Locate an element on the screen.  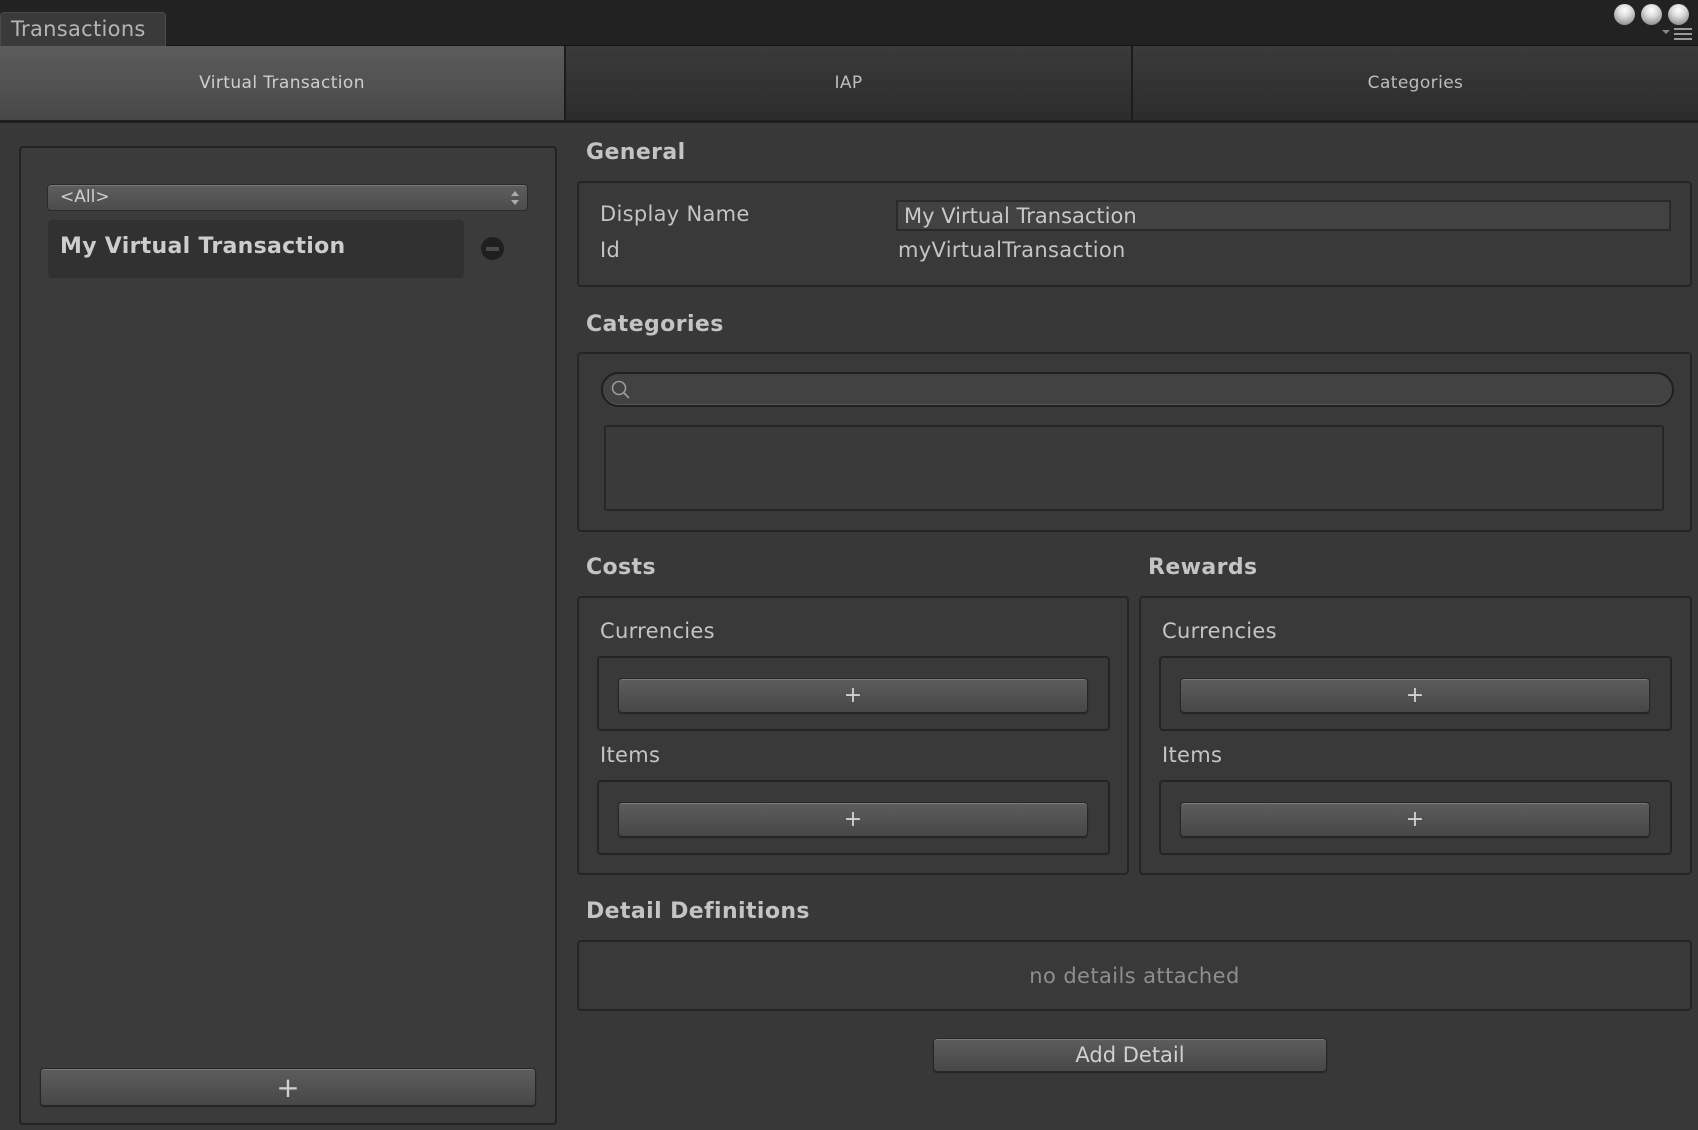
rewards-currencies-label: Currencies is located at coordinates (1219, 631).